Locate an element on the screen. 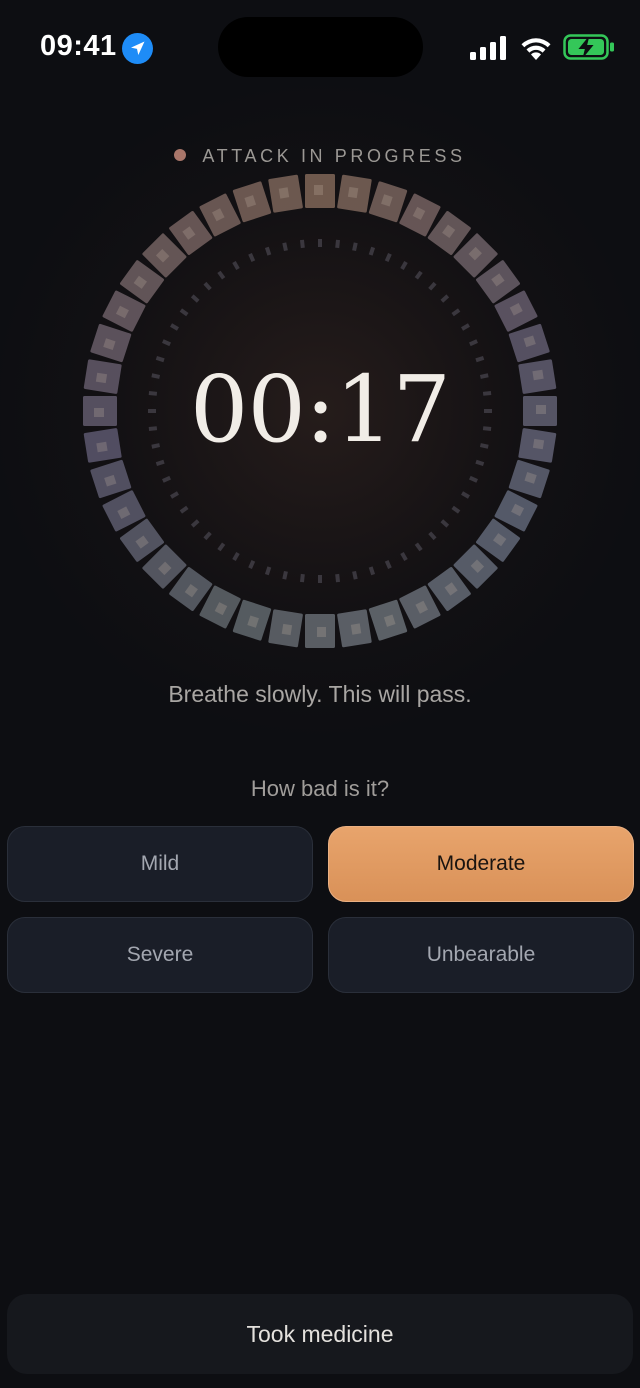 The width and height of the screenshot is (640, 1388). severity-question: How bad is it? is located at coordinates (320, 788).